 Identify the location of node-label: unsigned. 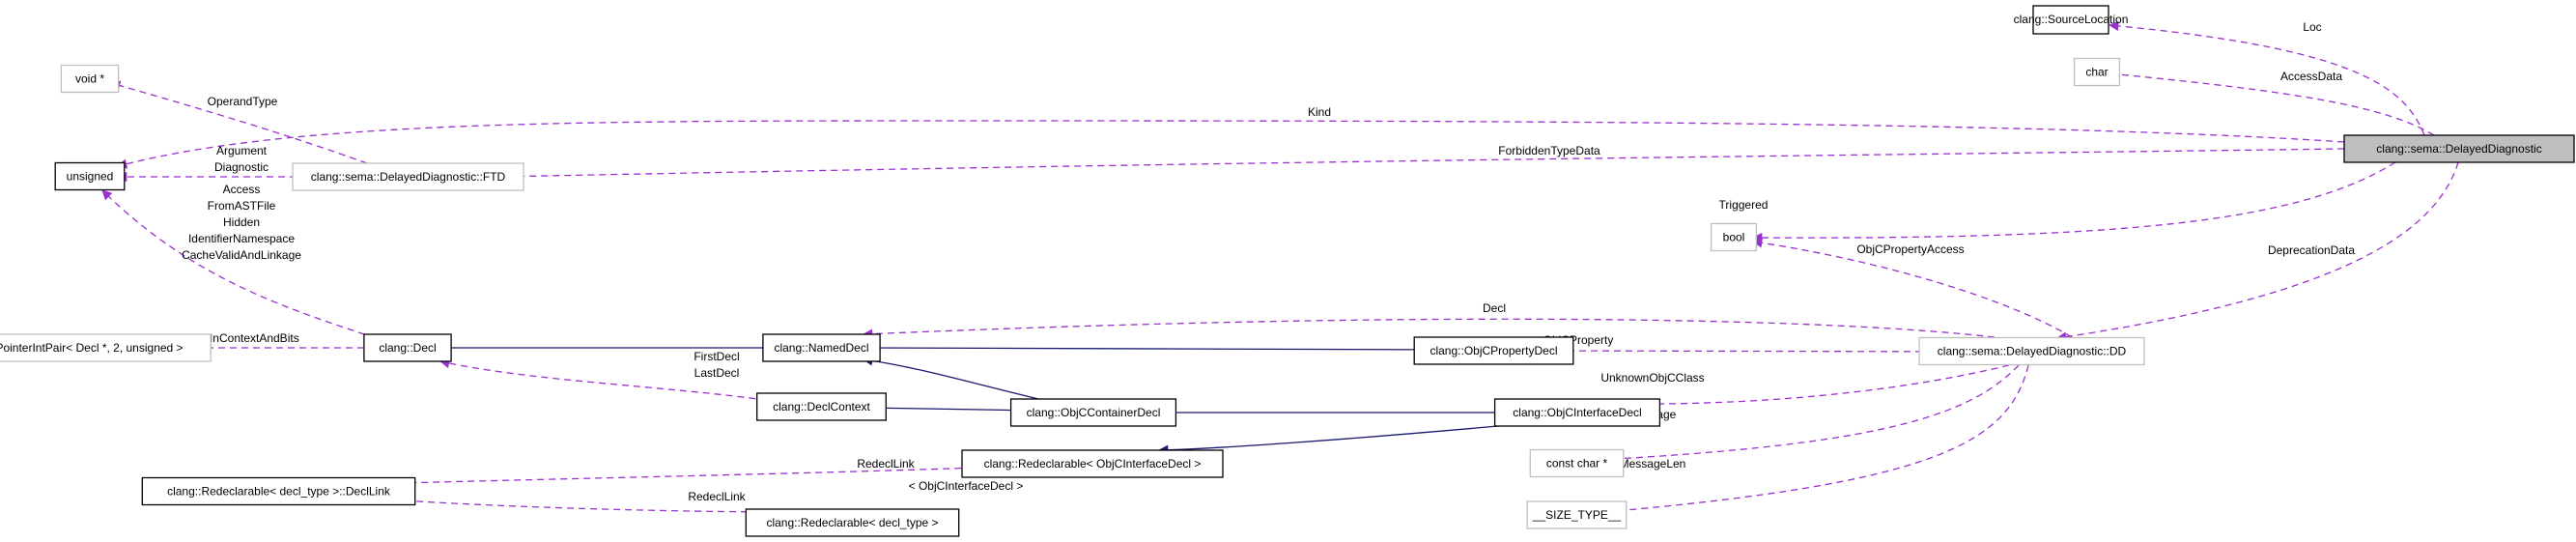
(90, 177).